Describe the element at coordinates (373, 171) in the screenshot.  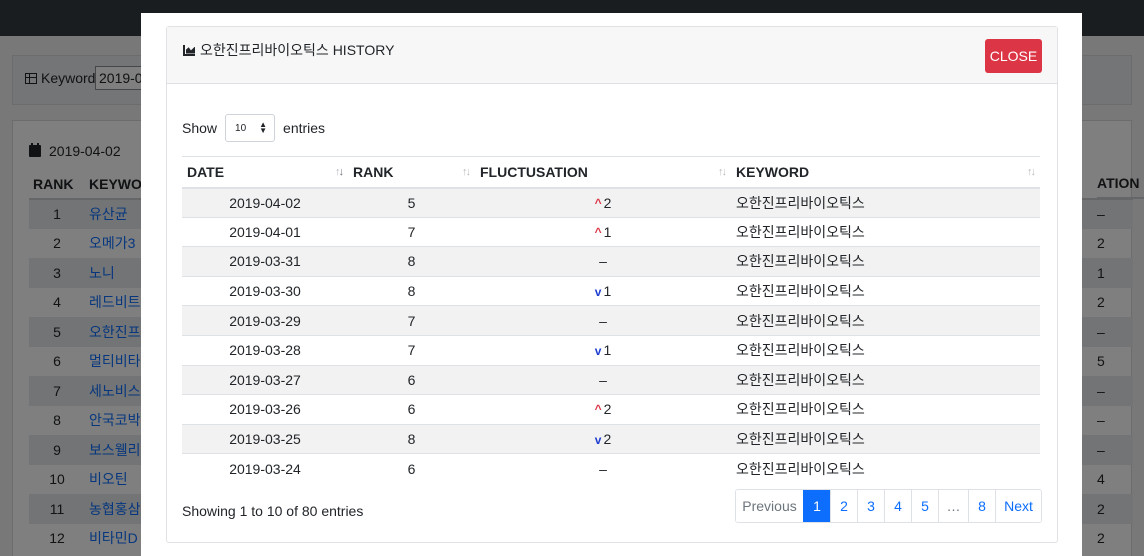
I see `rank-header-label: RANK` at that location.